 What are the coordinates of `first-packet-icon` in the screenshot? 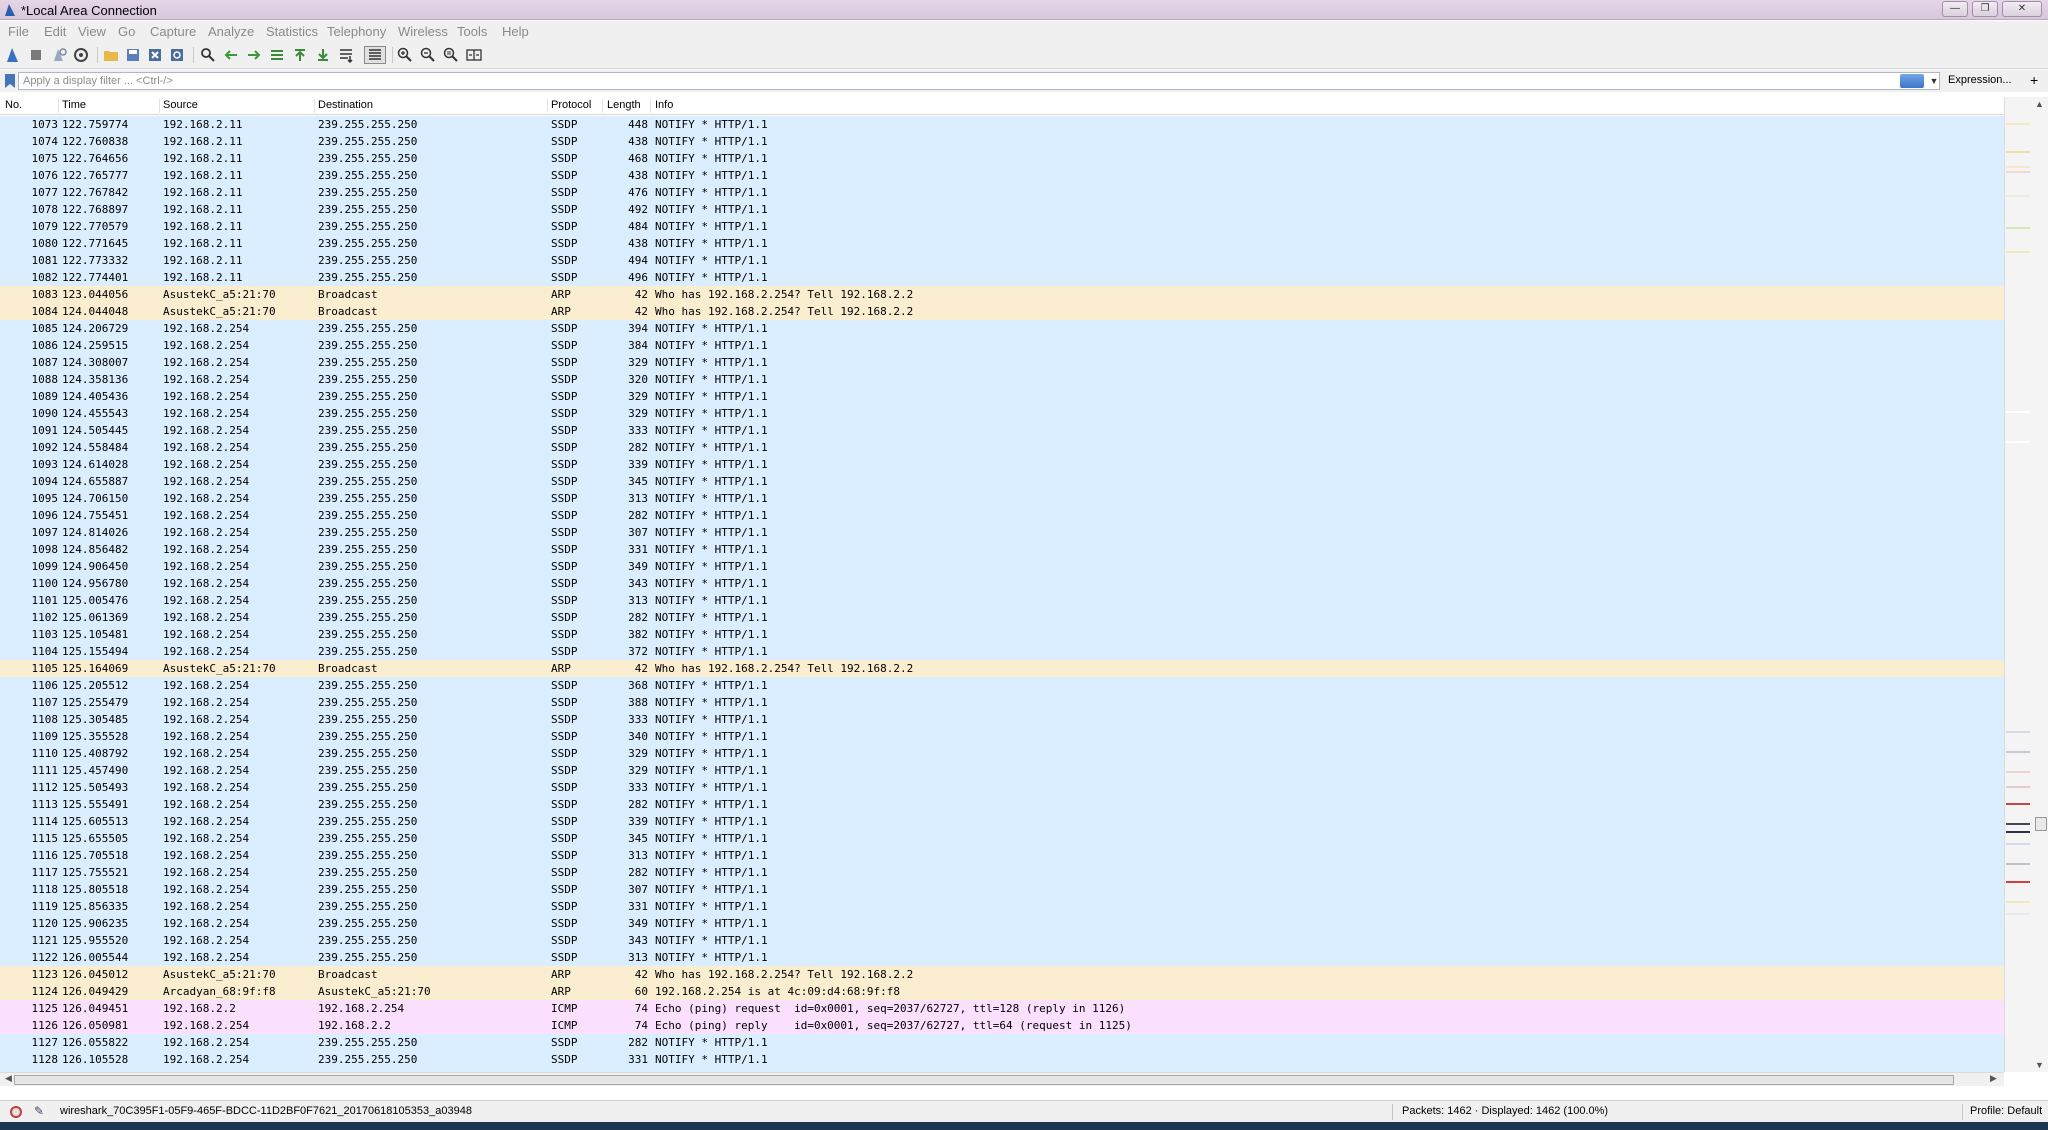 It's located at (300, 55).